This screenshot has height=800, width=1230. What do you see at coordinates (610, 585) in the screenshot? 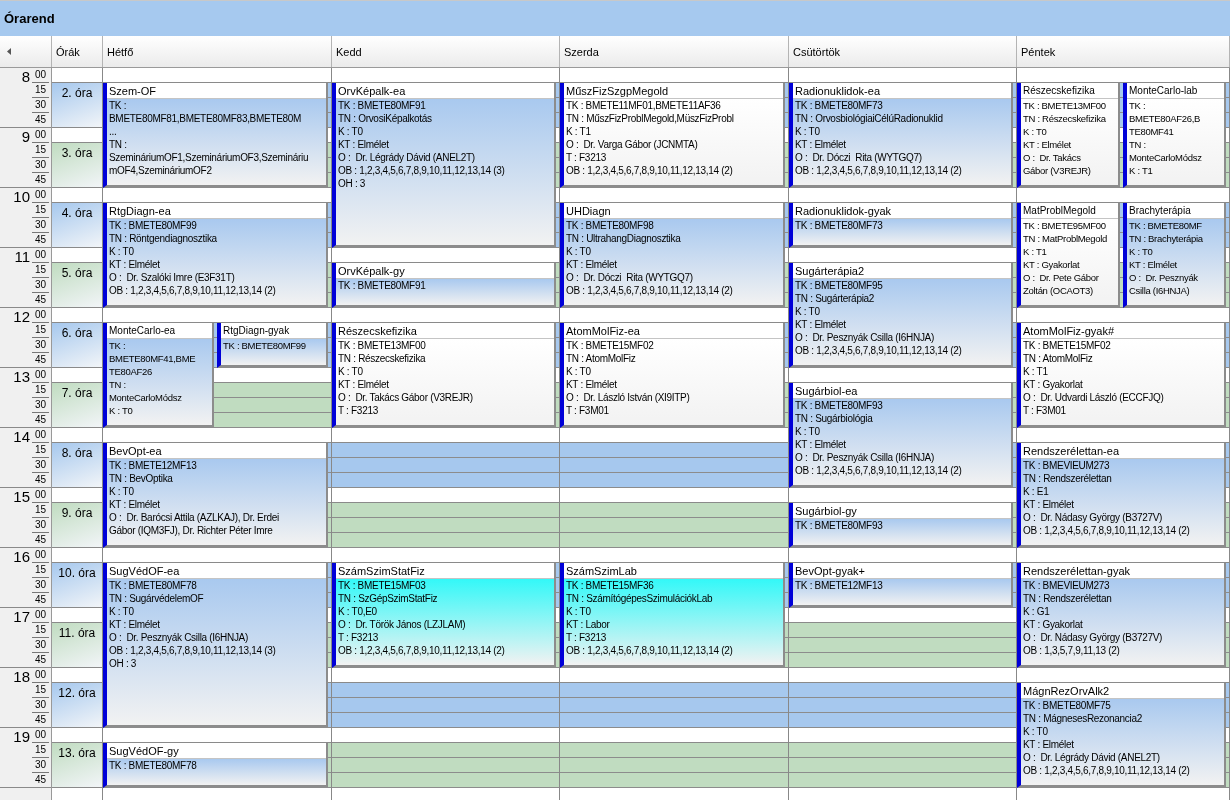
I see `lesson-detail: TK : BMETE15MF36` at bounding box center [610, 585].